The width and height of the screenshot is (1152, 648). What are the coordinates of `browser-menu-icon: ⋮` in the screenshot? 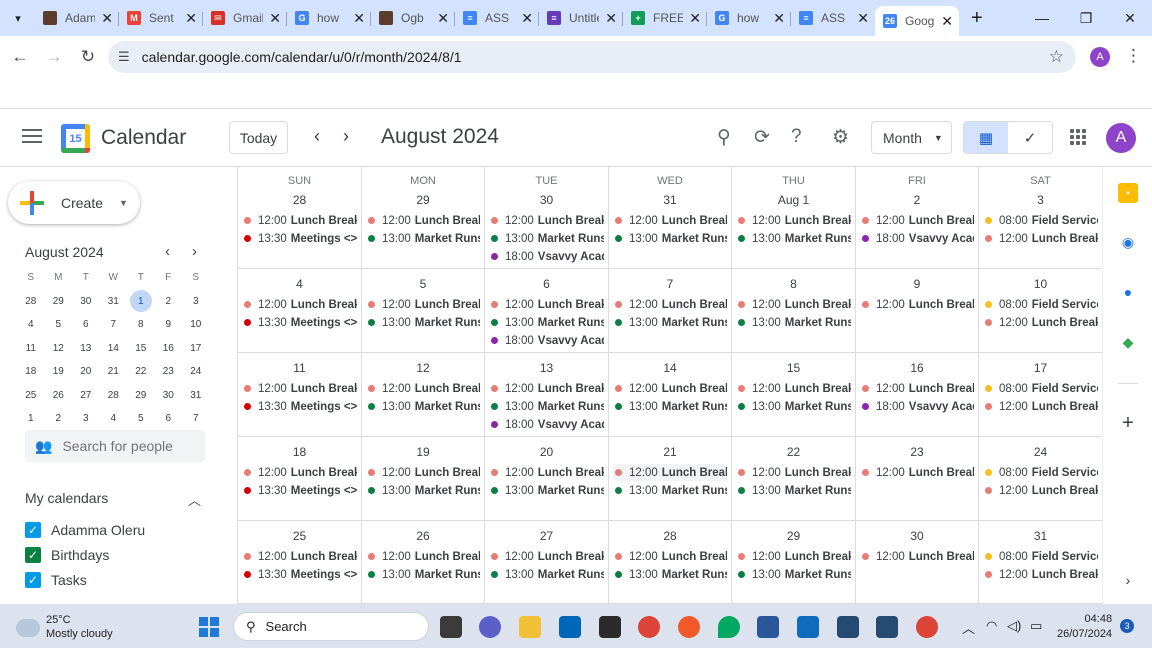 It's located at (1133, 56).